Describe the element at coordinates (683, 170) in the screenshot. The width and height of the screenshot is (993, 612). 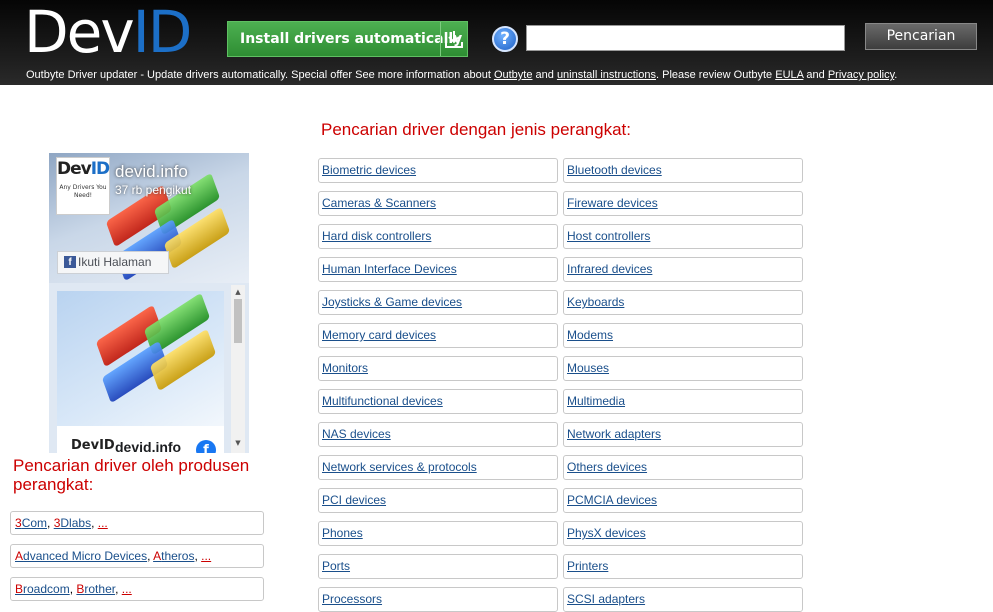
I see `category-item: Bluetooth devices` at that location.